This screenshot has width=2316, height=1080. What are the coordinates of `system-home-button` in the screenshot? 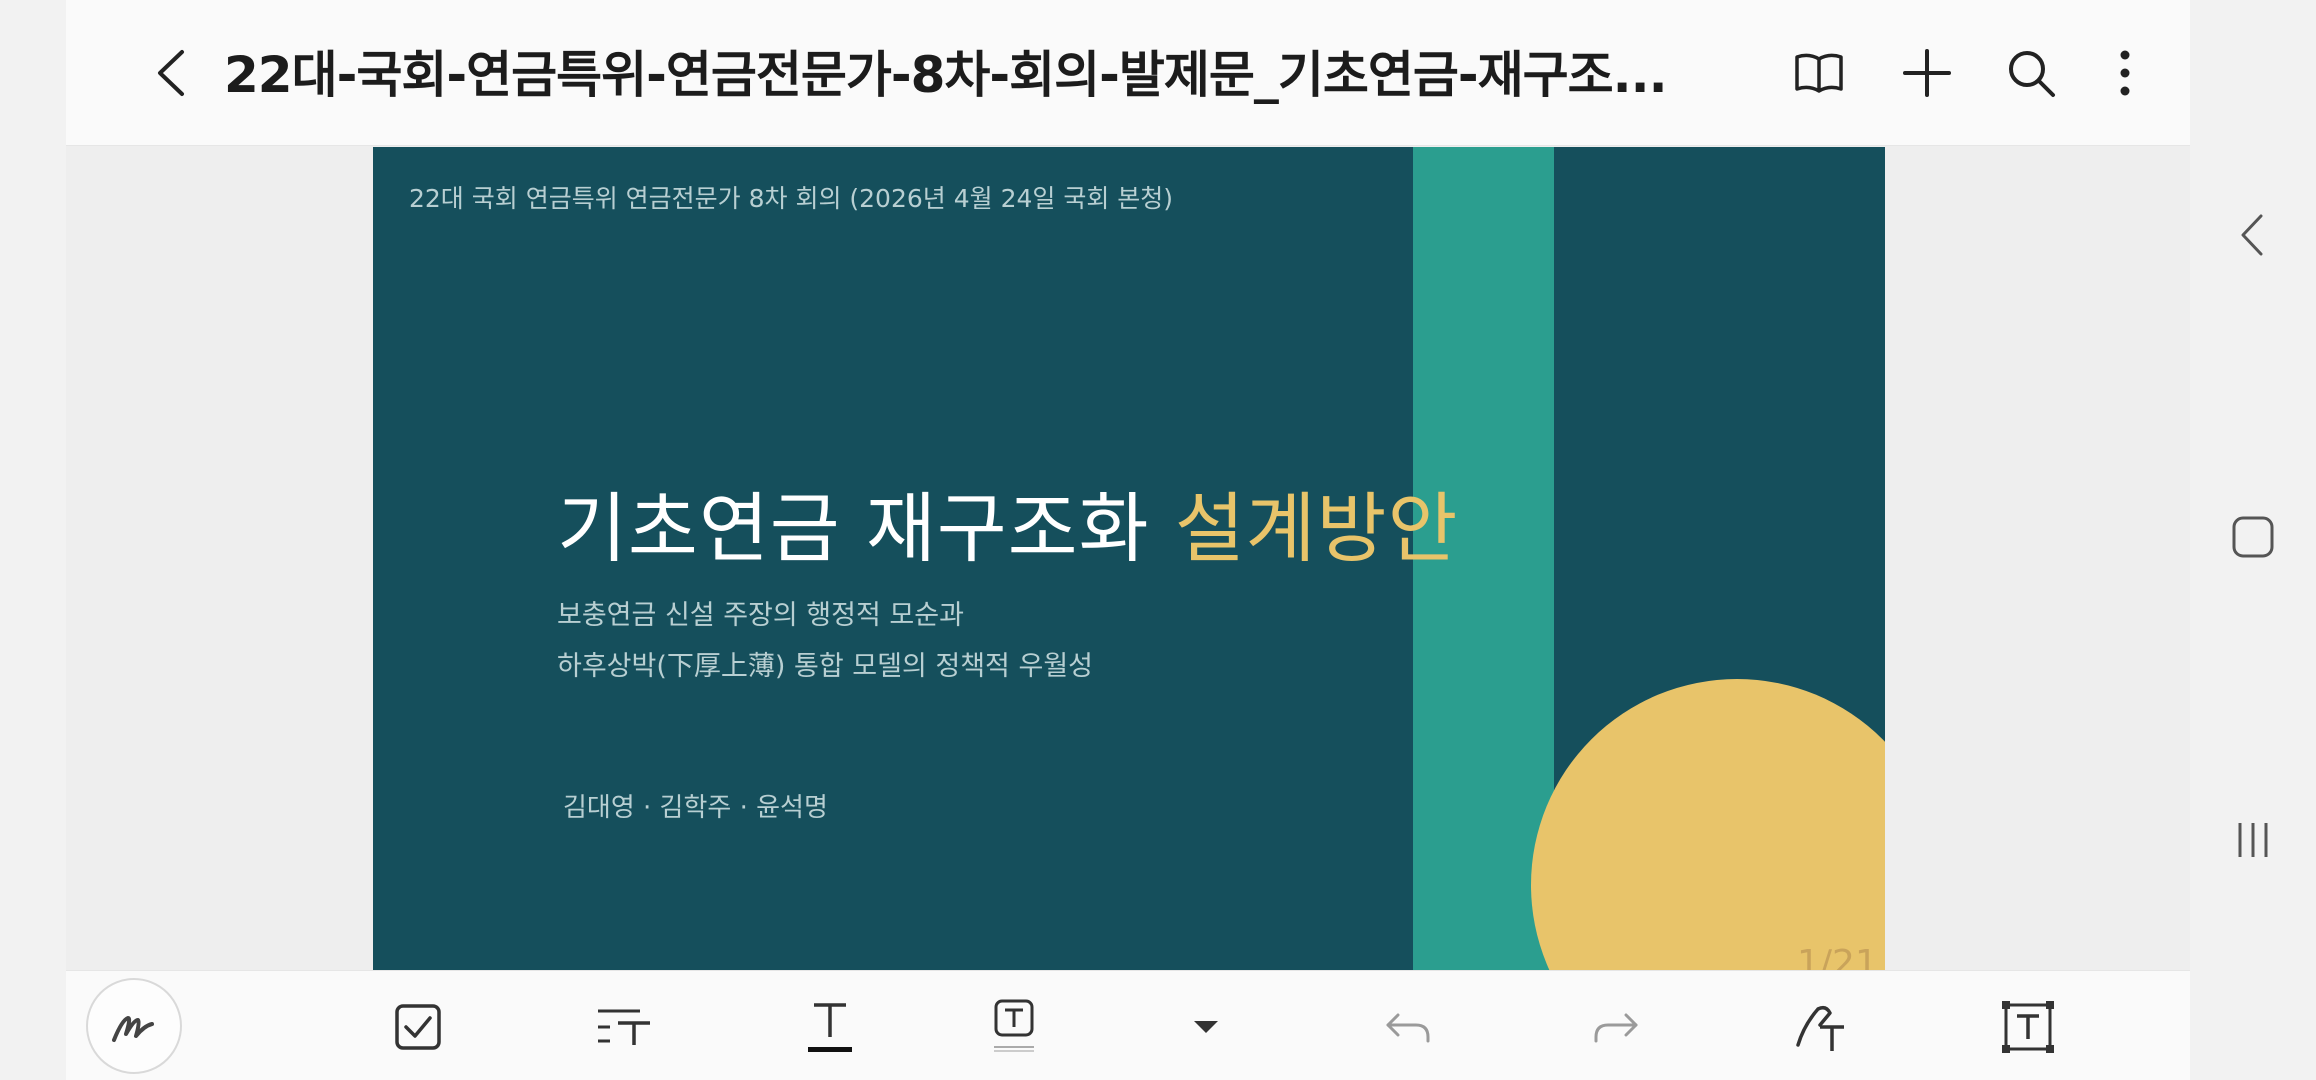 It's located at (2253, 537).